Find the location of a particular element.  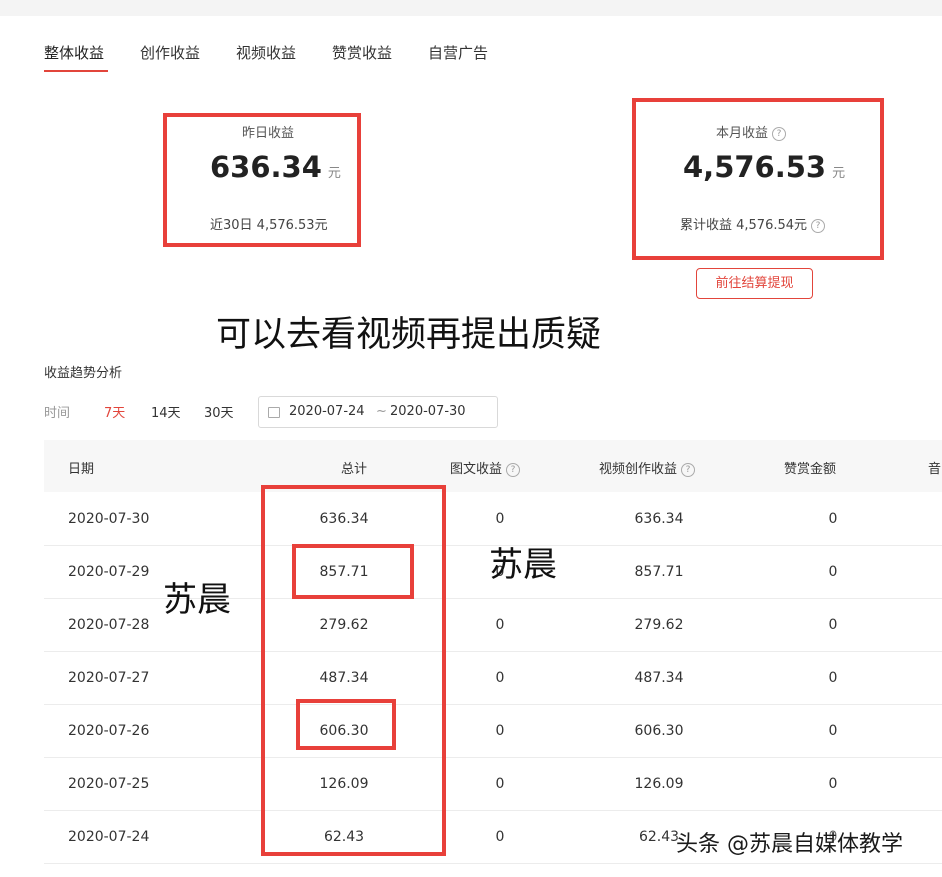

column-article-earnings: 图文收益? is located at coordinates (485, 467).